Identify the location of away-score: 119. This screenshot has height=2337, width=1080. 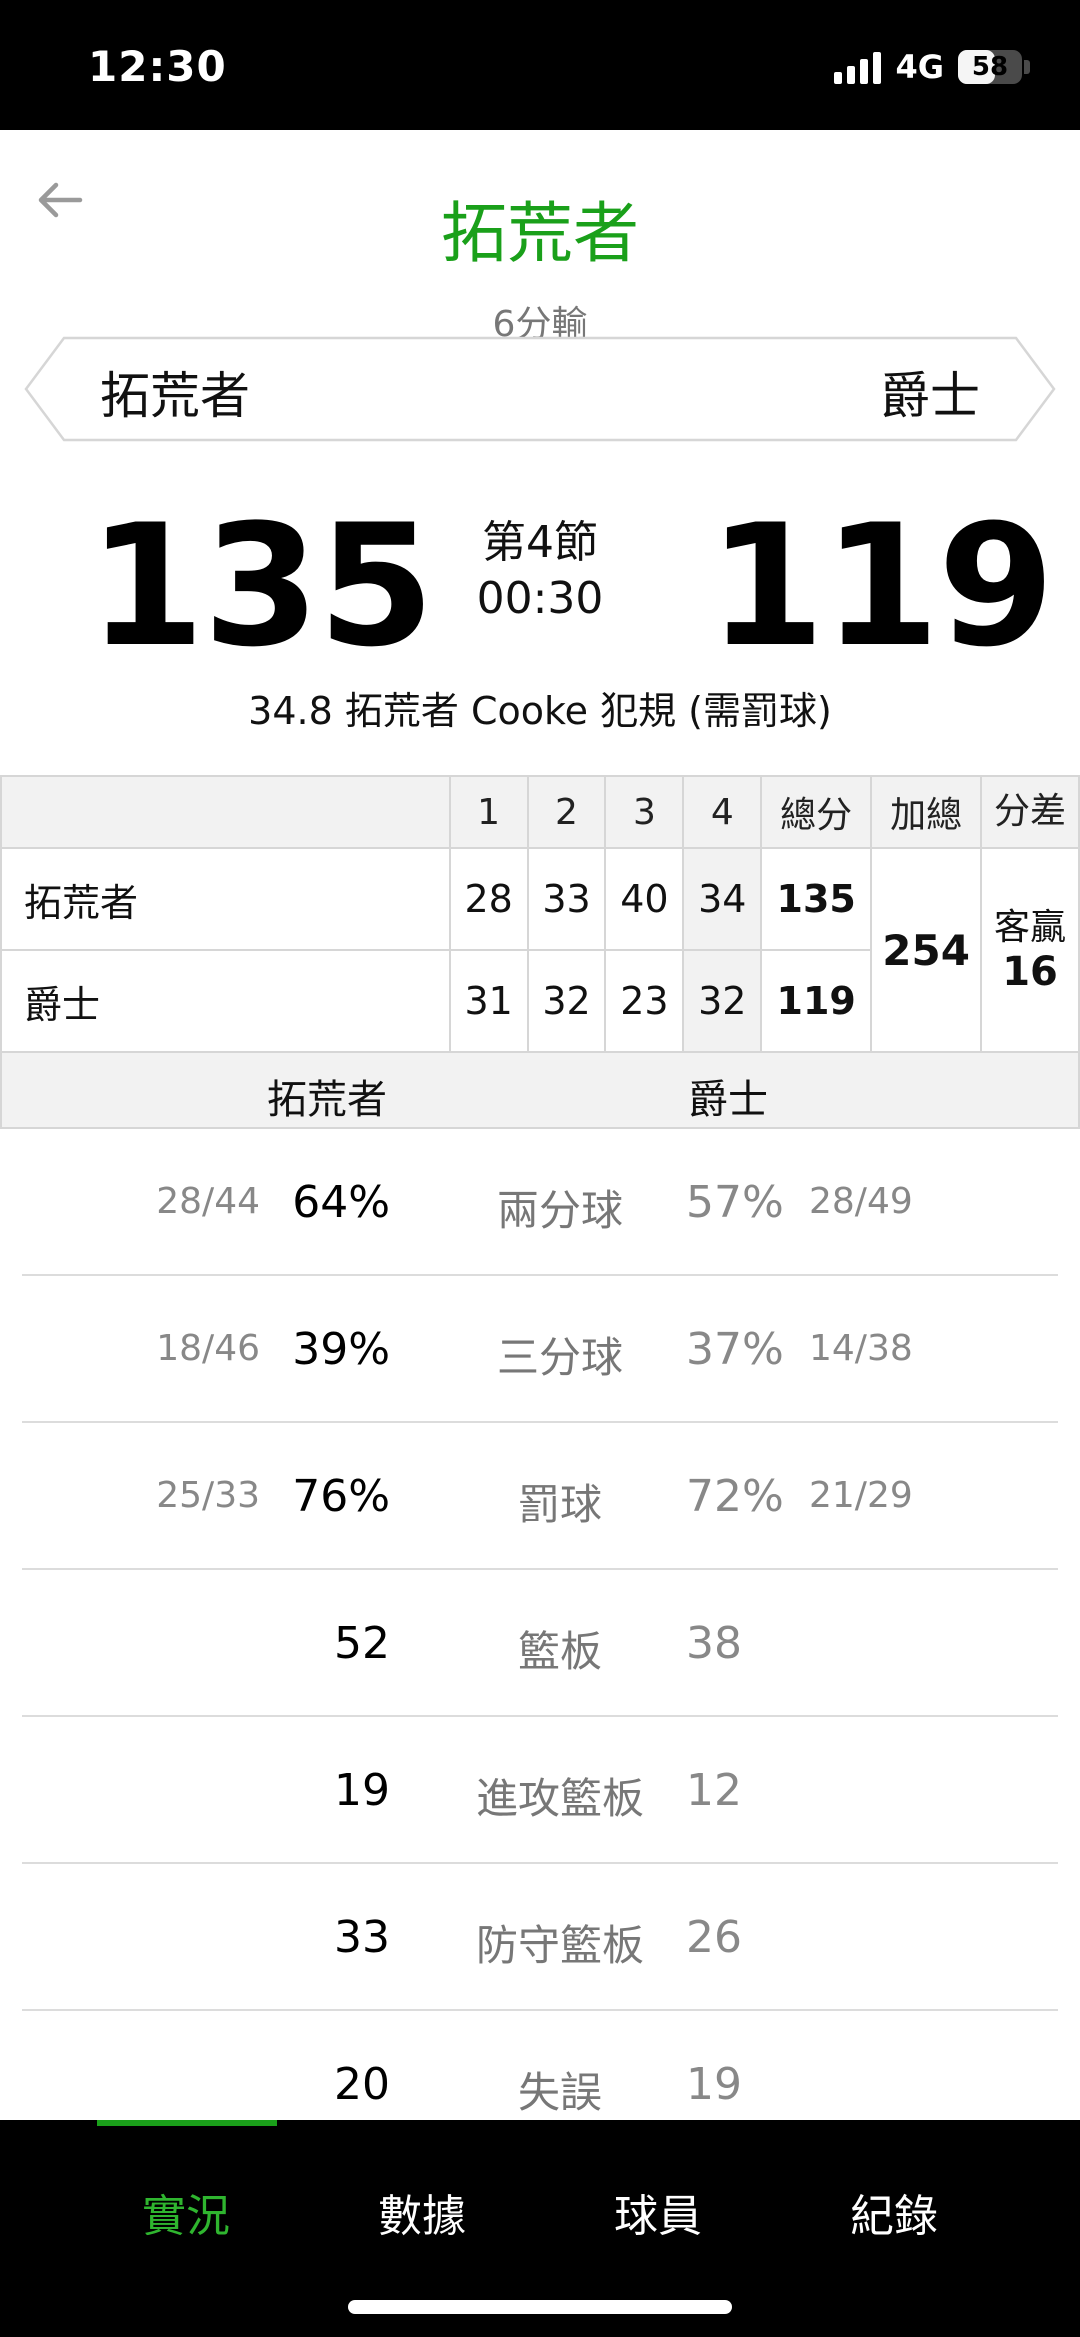
(881, 586).